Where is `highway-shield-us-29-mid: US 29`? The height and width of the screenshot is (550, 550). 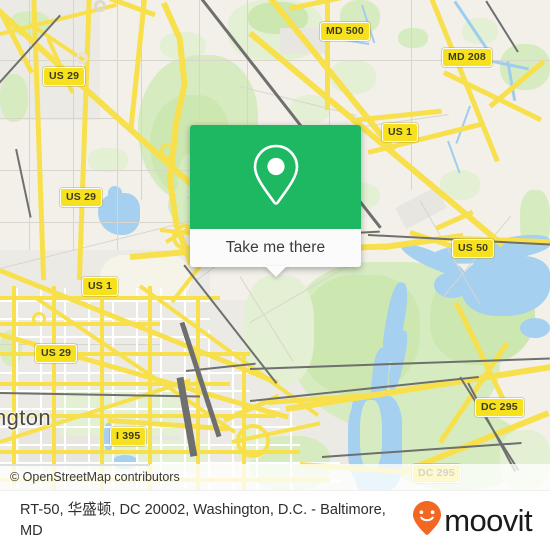 highway-shield-us-29-mid: US 29 is located at coordinates (81, 197).